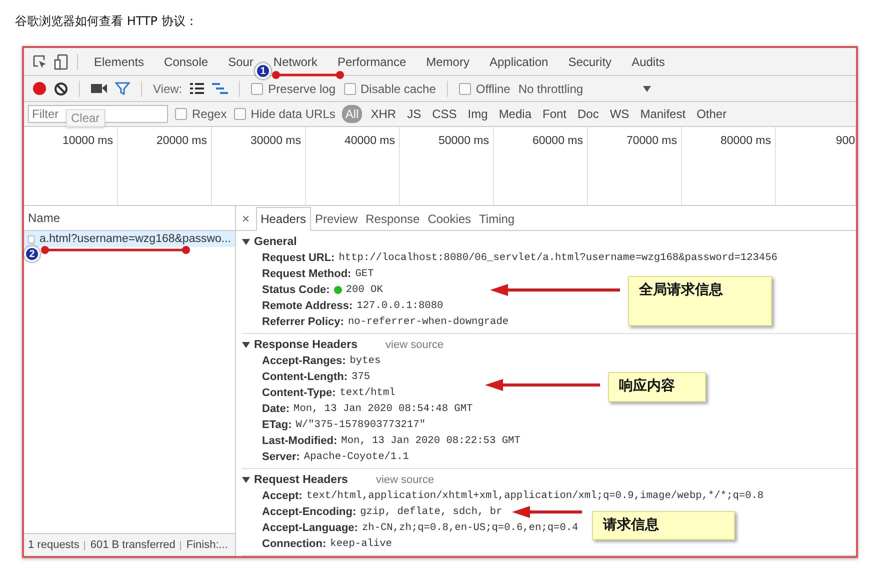  What do you see at coordinates (181, 141) in the screenshot?
I see `tick-label: 20000 ms` at bounding box center [181, 141].